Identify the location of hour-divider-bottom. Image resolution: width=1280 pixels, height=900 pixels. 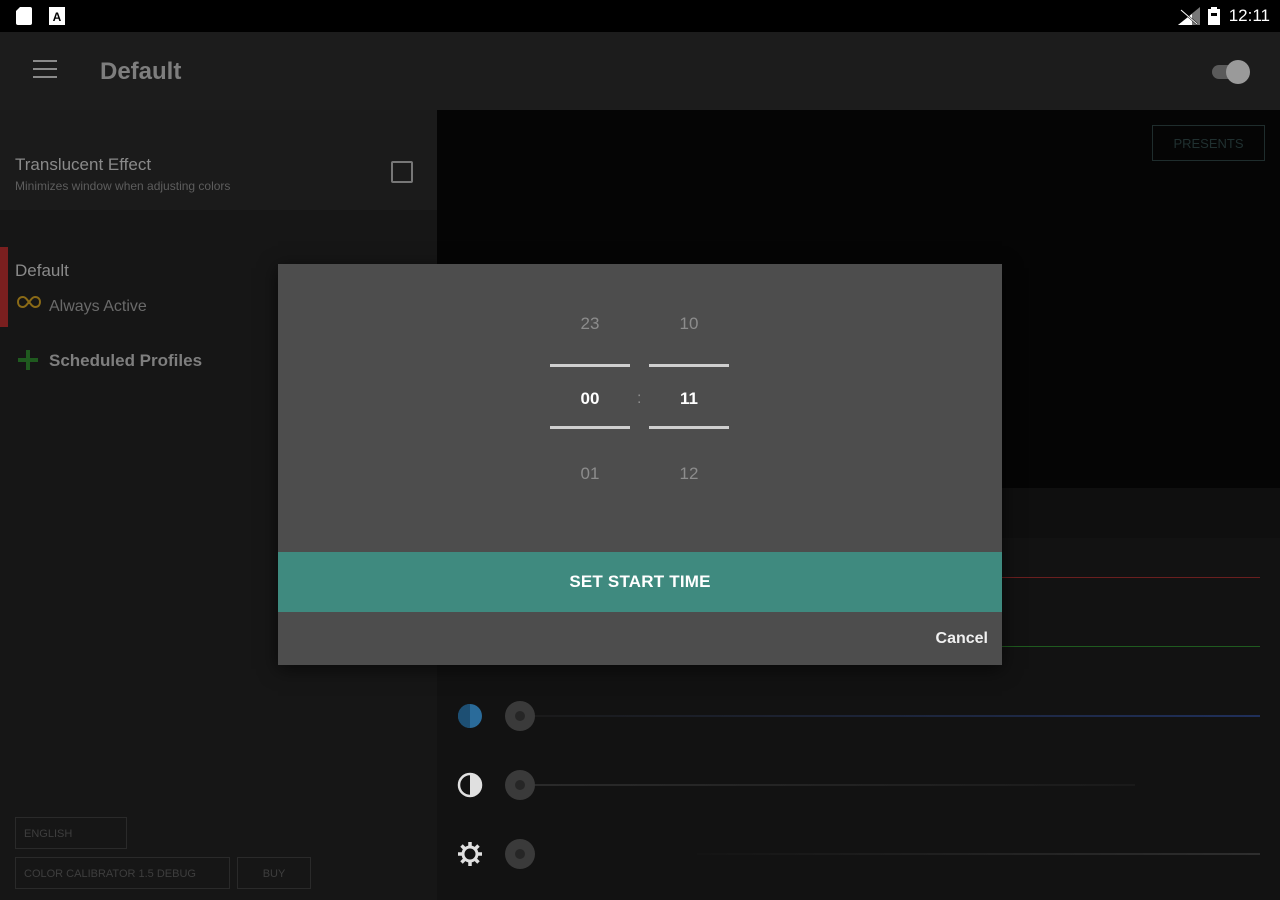
(590, 427).